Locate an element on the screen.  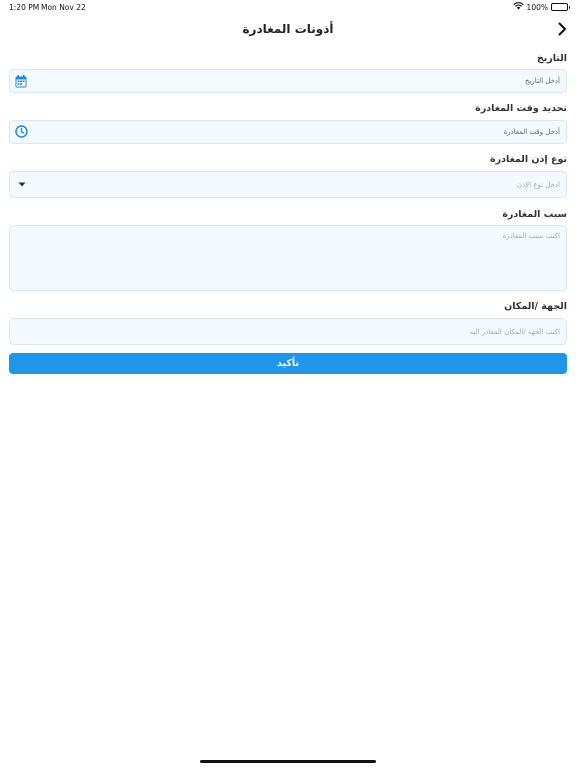
reason-placeholder: اكتب سبب المغادرة is located at coordinates (531, 236).